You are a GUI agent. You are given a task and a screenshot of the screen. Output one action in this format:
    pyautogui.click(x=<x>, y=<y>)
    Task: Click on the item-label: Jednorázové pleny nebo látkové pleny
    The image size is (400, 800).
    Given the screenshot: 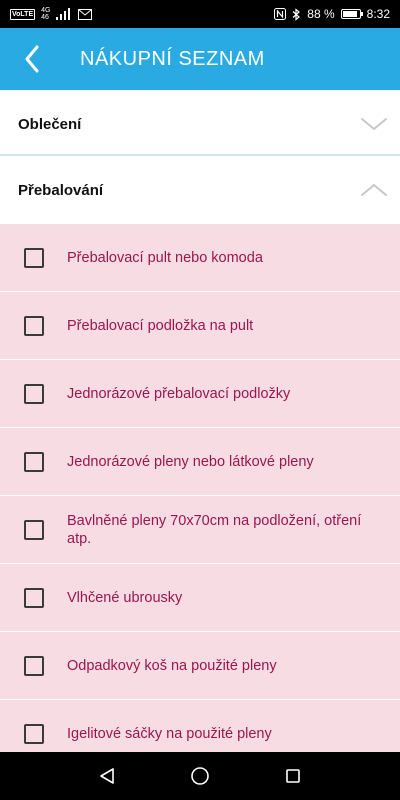 What is the action you would take?
    pyautogui.click(x=190, y=461)
    